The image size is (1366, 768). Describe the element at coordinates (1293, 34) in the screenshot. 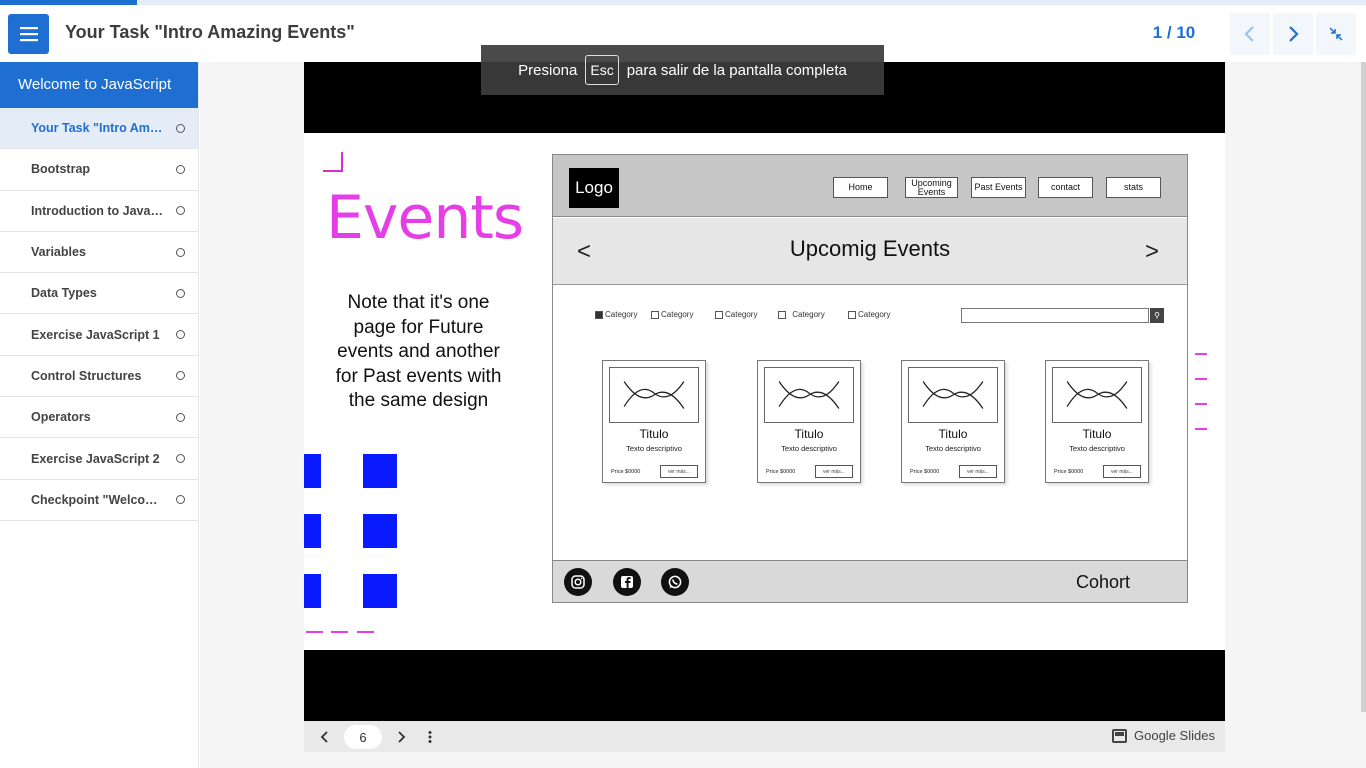

I see `next-page-button` at that location.